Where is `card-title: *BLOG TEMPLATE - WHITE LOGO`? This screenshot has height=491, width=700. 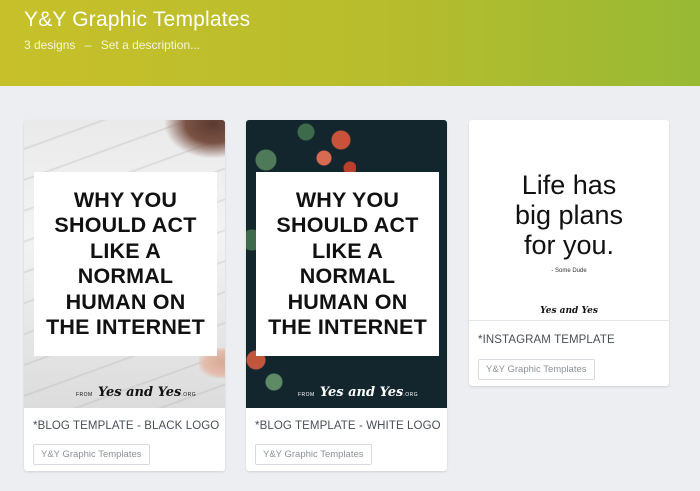
card-title: *BLOG TEMPLATE - WHITE LOGO is located at coordinates (348, 426).